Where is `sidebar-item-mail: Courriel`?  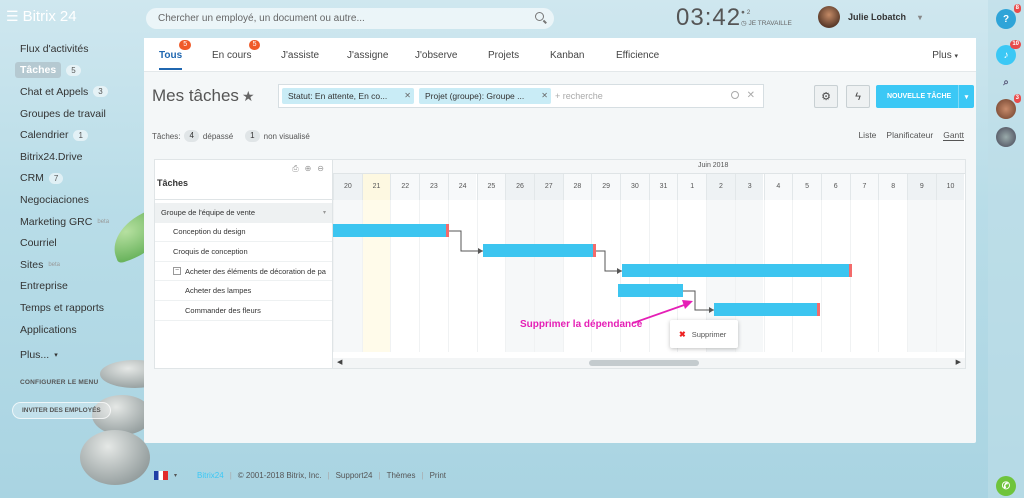
sidebar-item-mail: Courriel is located at coordinates (70, 243).